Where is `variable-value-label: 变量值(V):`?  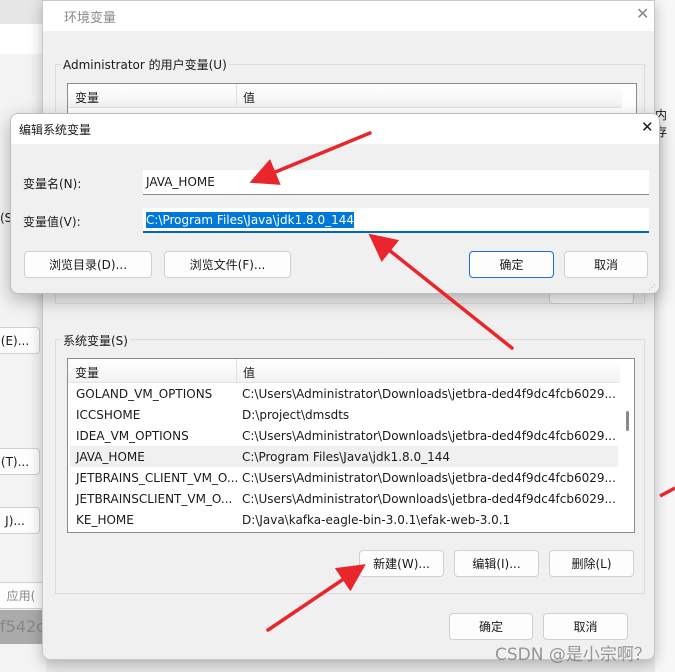
variable-value-label: 变量值(V): is located at coordinates (52, 222).